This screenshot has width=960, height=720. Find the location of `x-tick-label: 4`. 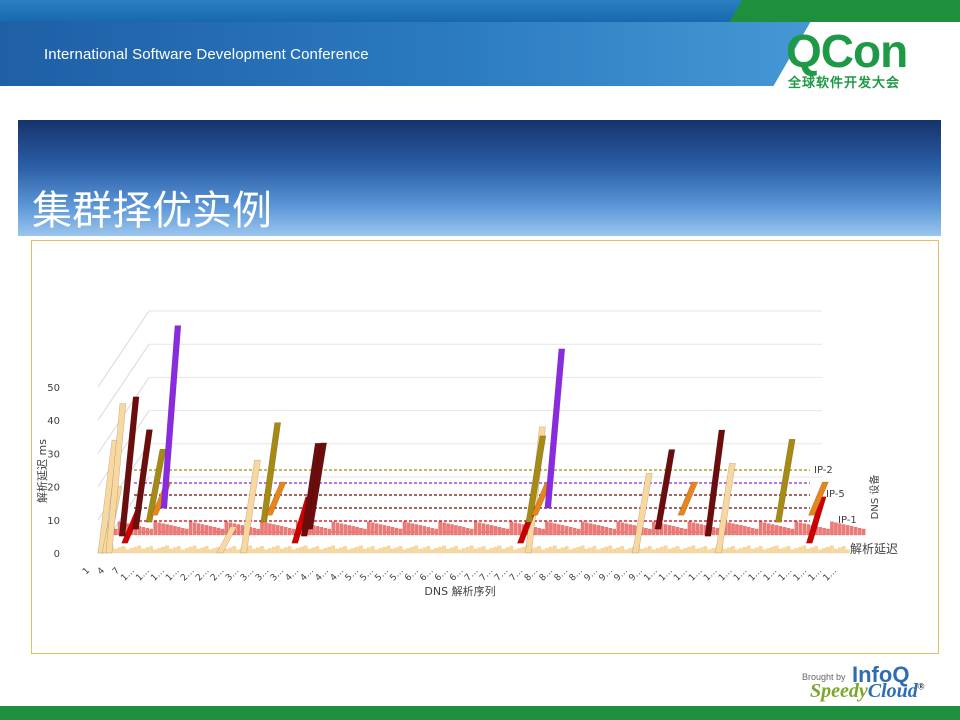

x-tick-label: 4 is located at coordinates (101, 571).